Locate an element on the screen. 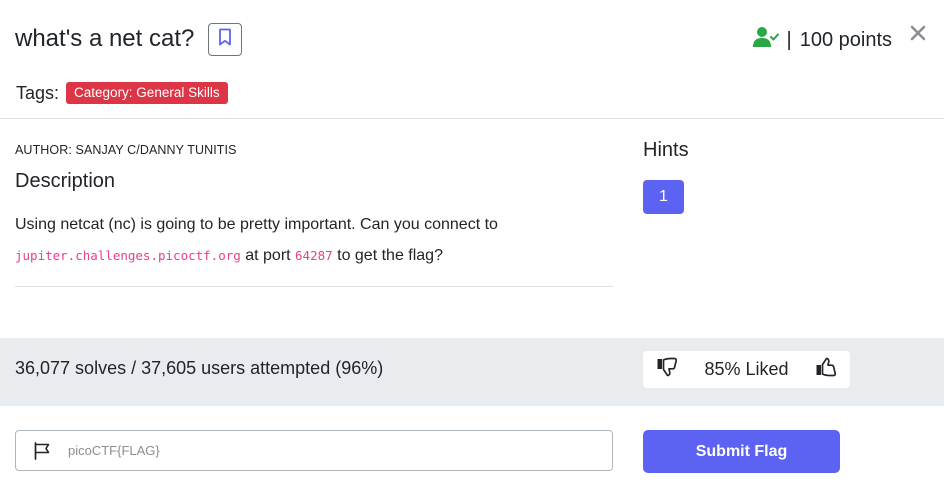 The image size is (944, 492). likes-box: 85% Liked is located at coordinates (746, 369).